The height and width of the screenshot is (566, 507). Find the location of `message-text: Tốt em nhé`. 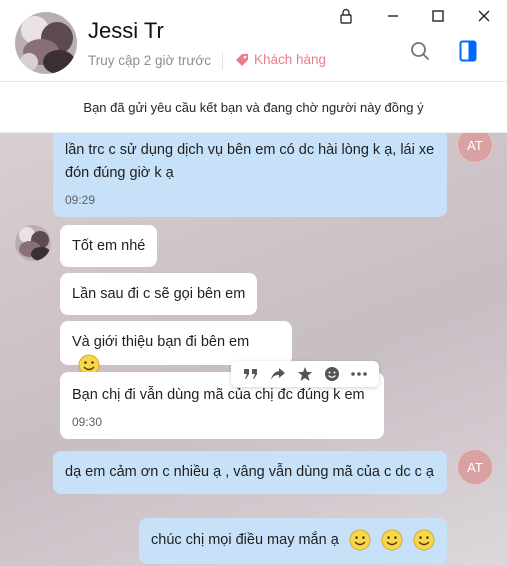

message-text: Tốt em nhé is located at coordinates (109, 246).